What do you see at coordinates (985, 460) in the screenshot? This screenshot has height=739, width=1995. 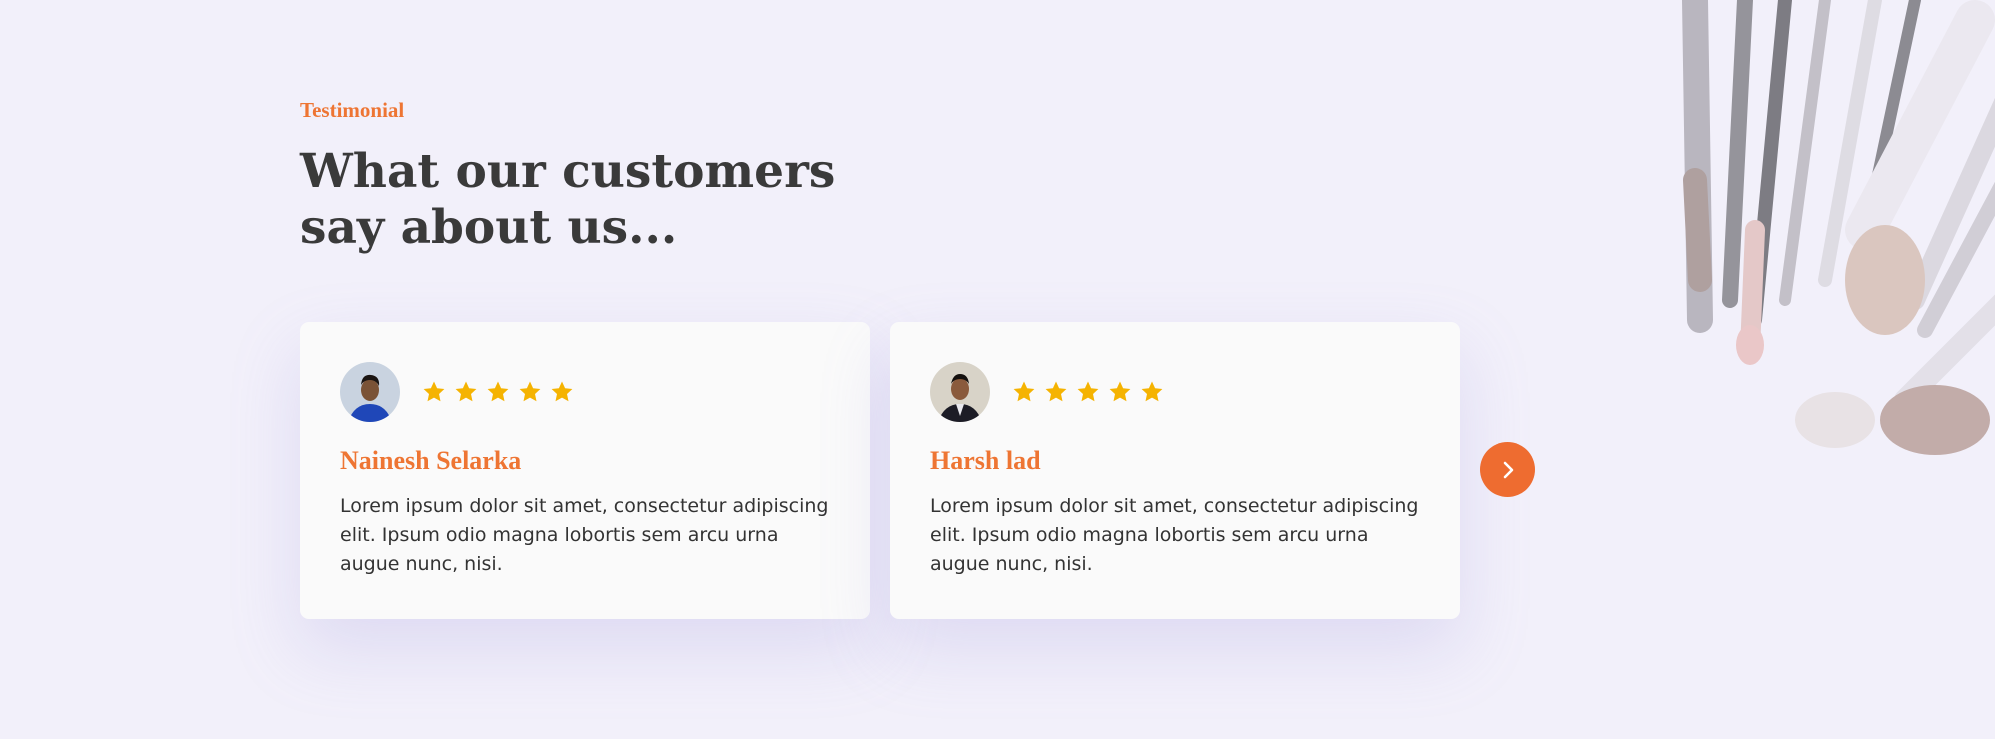 I see `customer-name: Harsh lad` at bounding box center [985, 460].